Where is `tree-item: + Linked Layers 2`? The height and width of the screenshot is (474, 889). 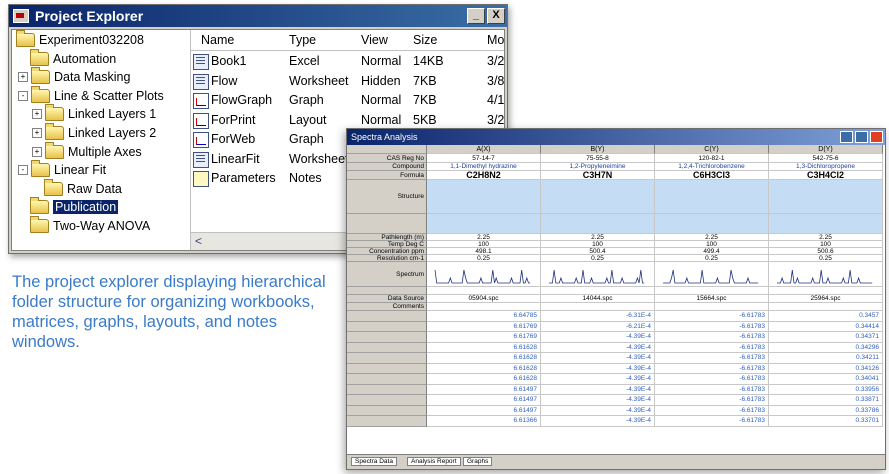 tree-item: + Linked Layers 2 is located at coordinates (94, 132).